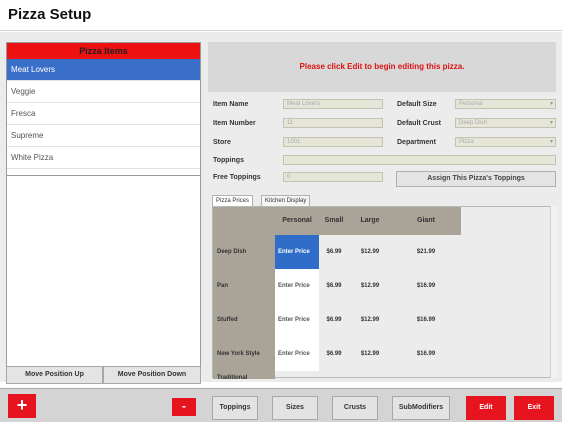  I want to click on store-field: 1001, so click(333, 142).